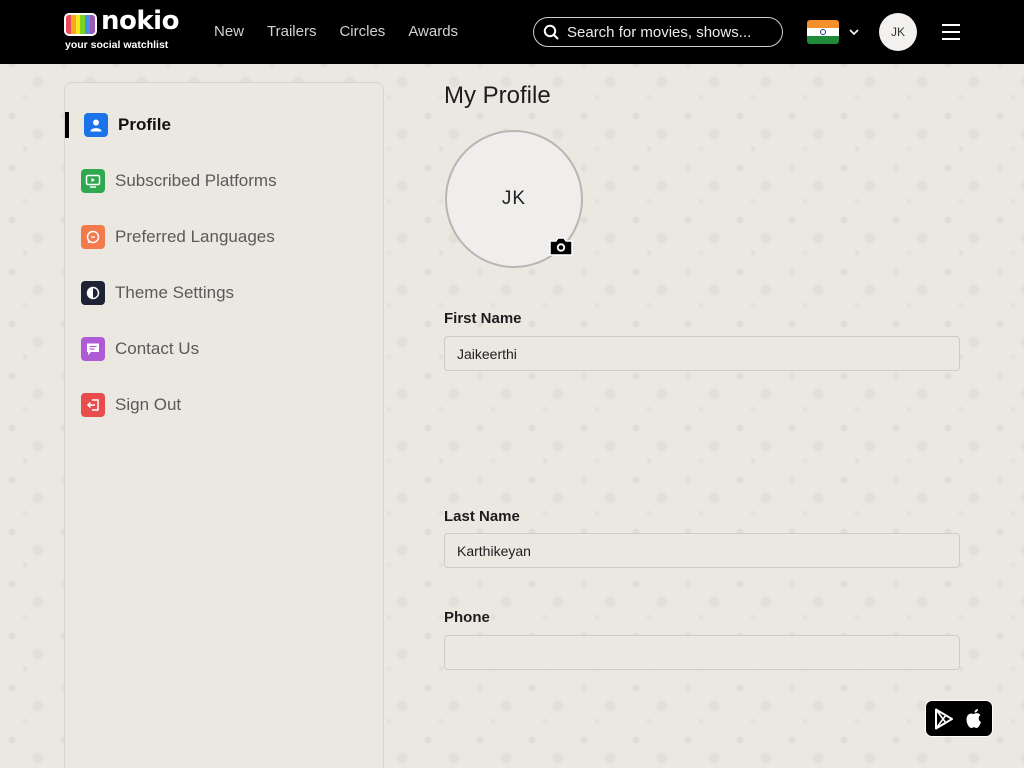  What do you see at coordinates (467, 617) in the screenshot?
I see `phone-label: Phone` at bounding box center [467, 617].